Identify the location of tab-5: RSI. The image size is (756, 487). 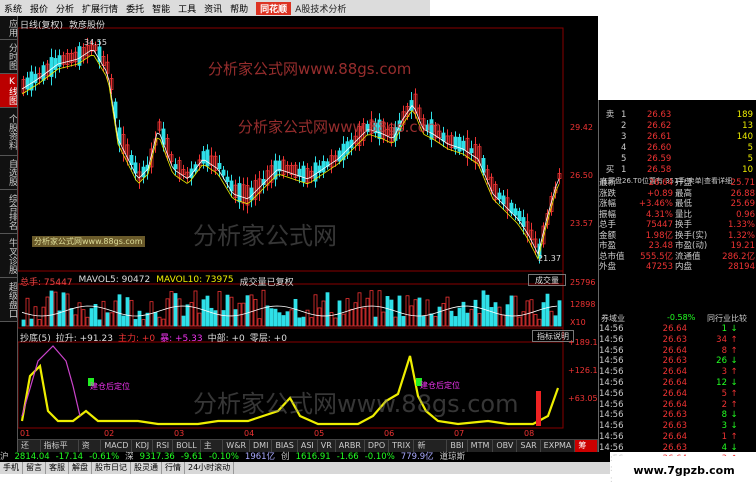
(163, 446).